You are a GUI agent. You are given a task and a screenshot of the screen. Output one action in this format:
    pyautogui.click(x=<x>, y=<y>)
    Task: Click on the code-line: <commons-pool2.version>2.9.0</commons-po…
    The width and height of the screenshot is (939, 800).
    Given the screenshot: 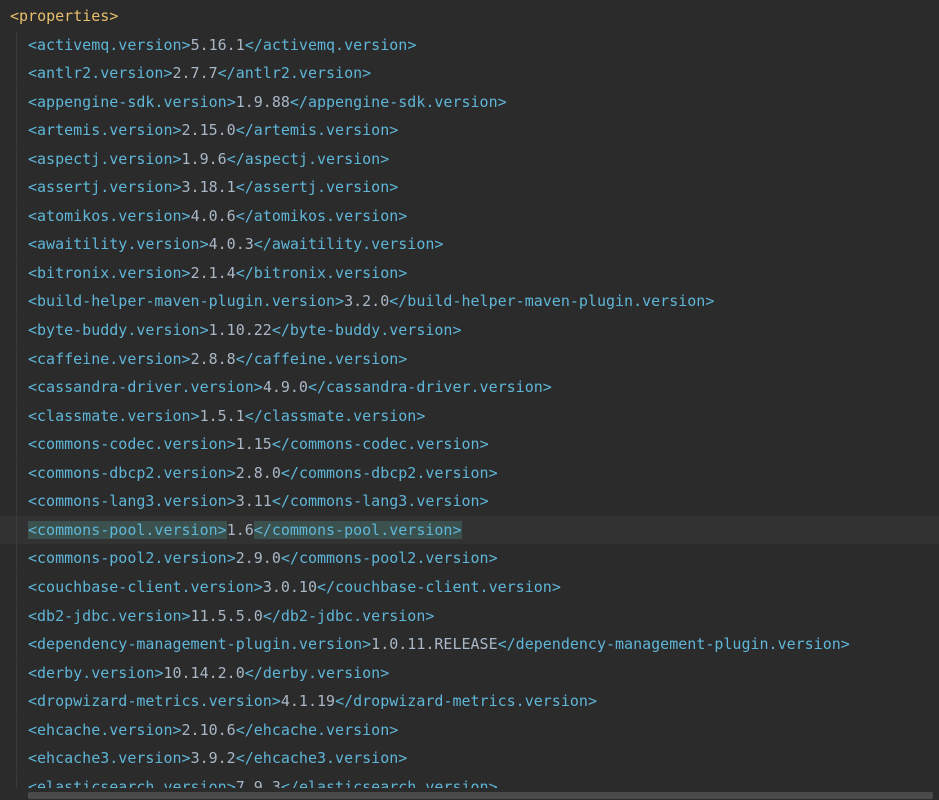 What is the action you would take?
    pyautogui.click(x=469, y=558)
    